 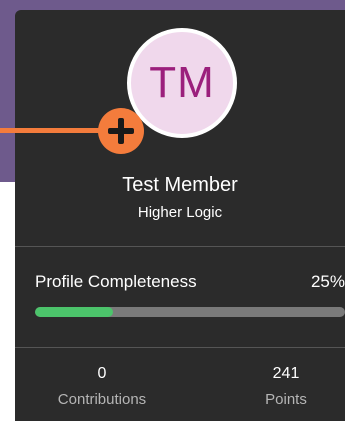 I want to click on annotation-pointer-line, so click(x=51, y=130).